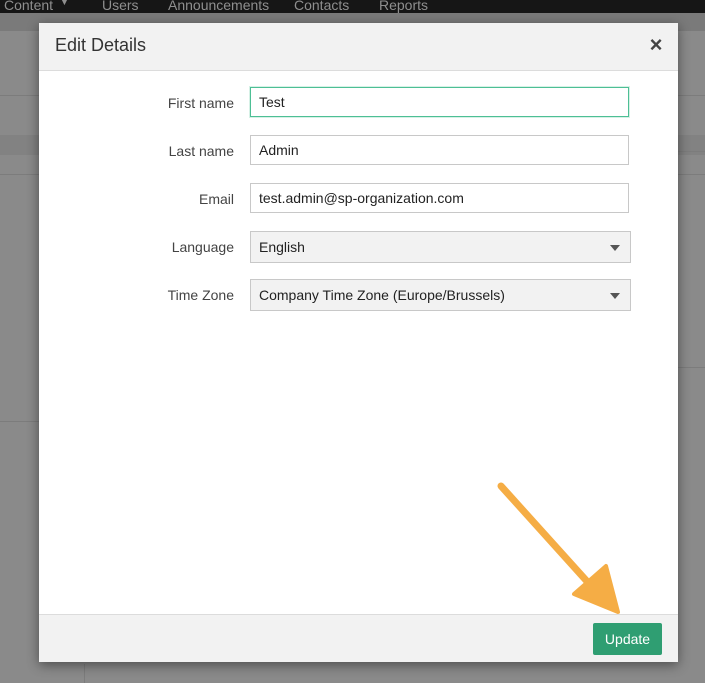 This screenshot has width=705, height=683. Describe the element at coordinates (403, 6) in the screenshot. I see `nav-item-reports: Reports` at that location.